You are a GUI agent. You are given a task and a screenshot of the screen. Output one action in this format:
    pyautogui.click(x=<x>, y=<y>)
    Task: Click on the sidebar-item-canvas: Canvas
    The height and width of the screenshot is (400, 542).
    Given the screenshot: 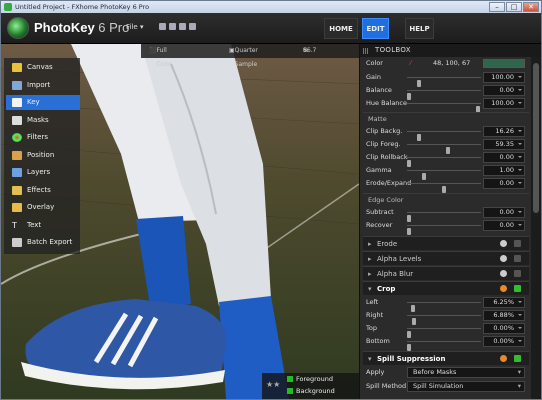 What is the action you would take?
    pyautogui.click(x=43, y=67)
    